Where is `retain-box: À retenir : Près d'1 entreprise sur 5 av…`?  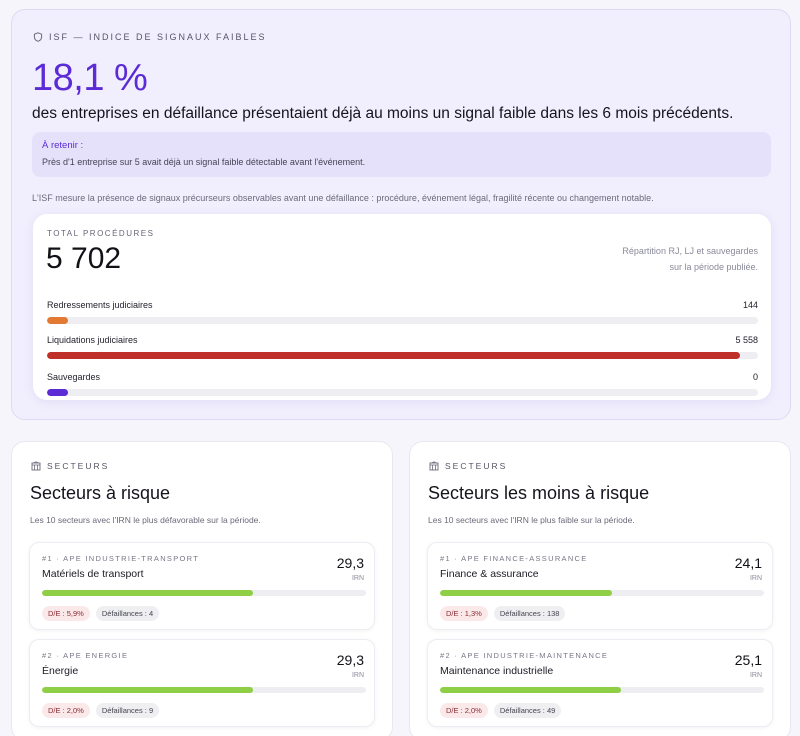 retain-box: À retenir : Près d'1 entreprise sur 5 av… is located at coordinates (401, 154).